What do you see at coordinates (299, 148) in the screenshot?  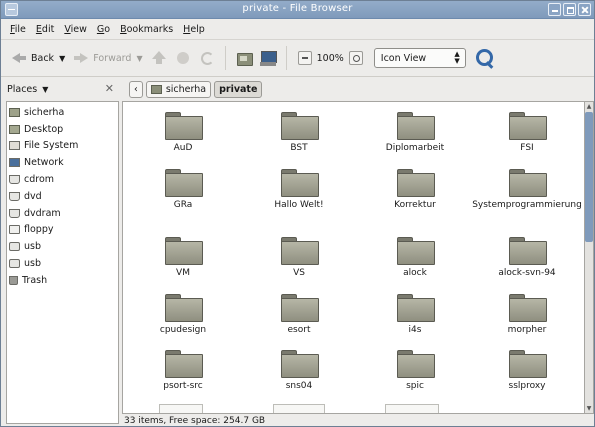 I see `folder-label: BST` at bounding box center [299, 148].